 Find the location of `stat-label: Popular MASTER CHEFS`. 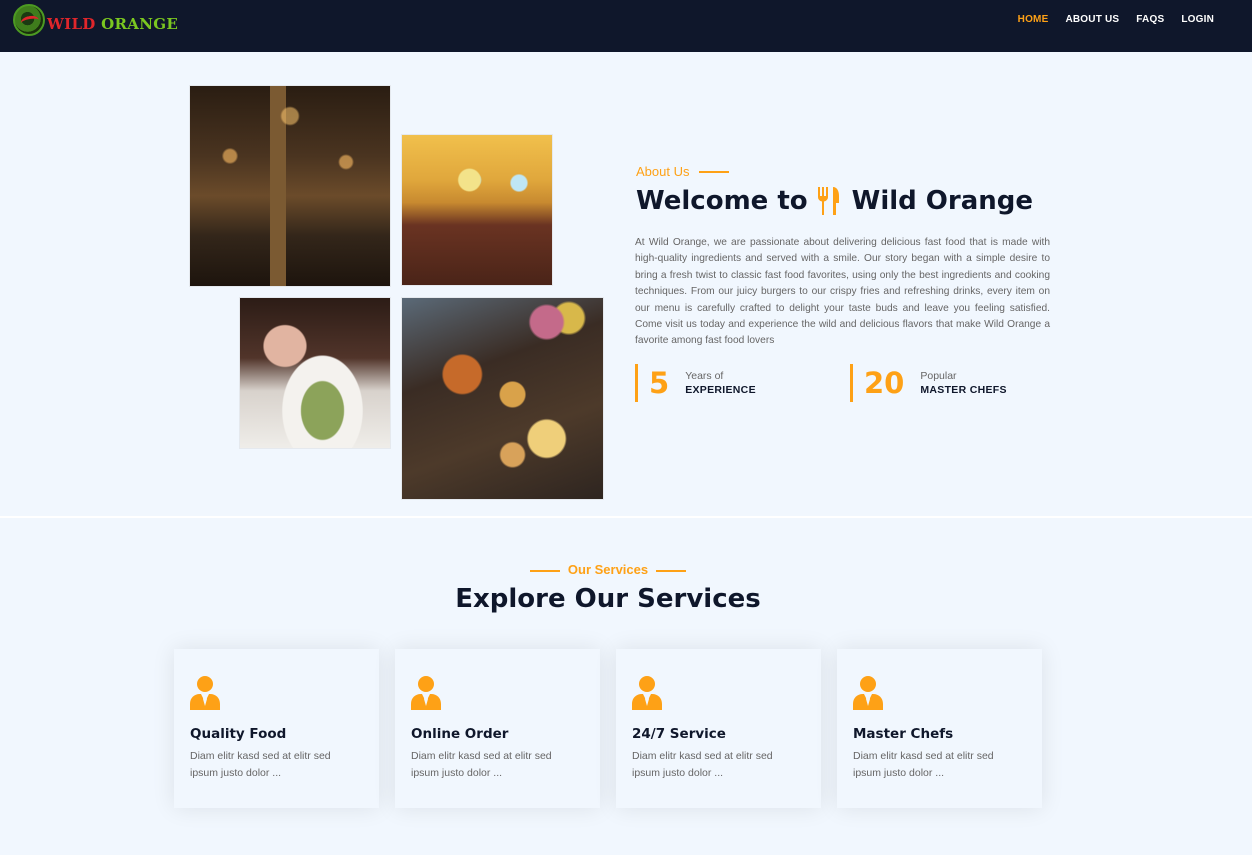

stat-label: Popular MASTER CHEFS is located at coordinates (963, 383).